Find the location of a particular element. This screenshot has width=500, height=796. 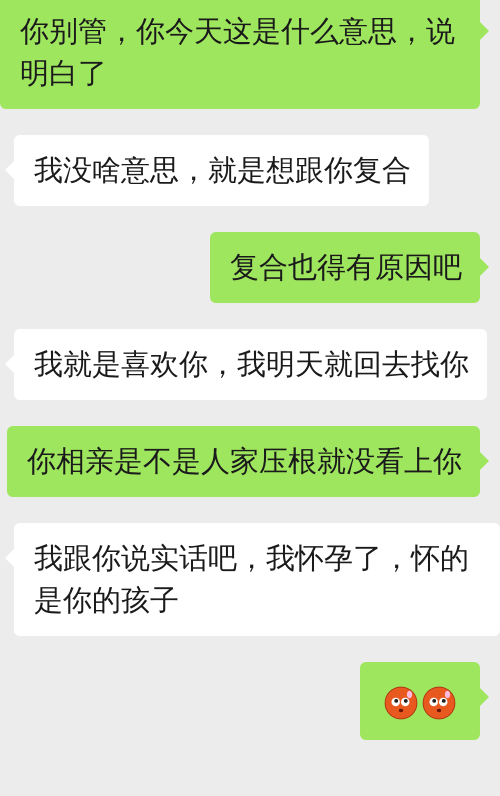

message-bubble: 我就是喜欢你，我明天就回去找你 is located at coordinates (250, 364).